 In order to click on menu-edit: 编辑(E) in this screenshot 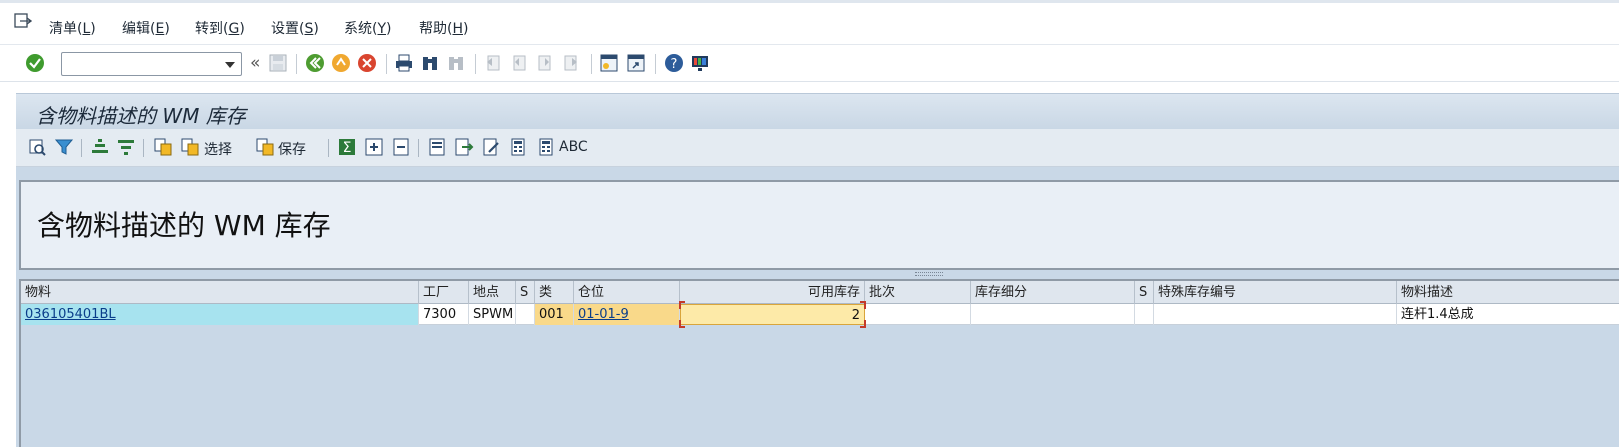, I will do `click(146, 28)`.